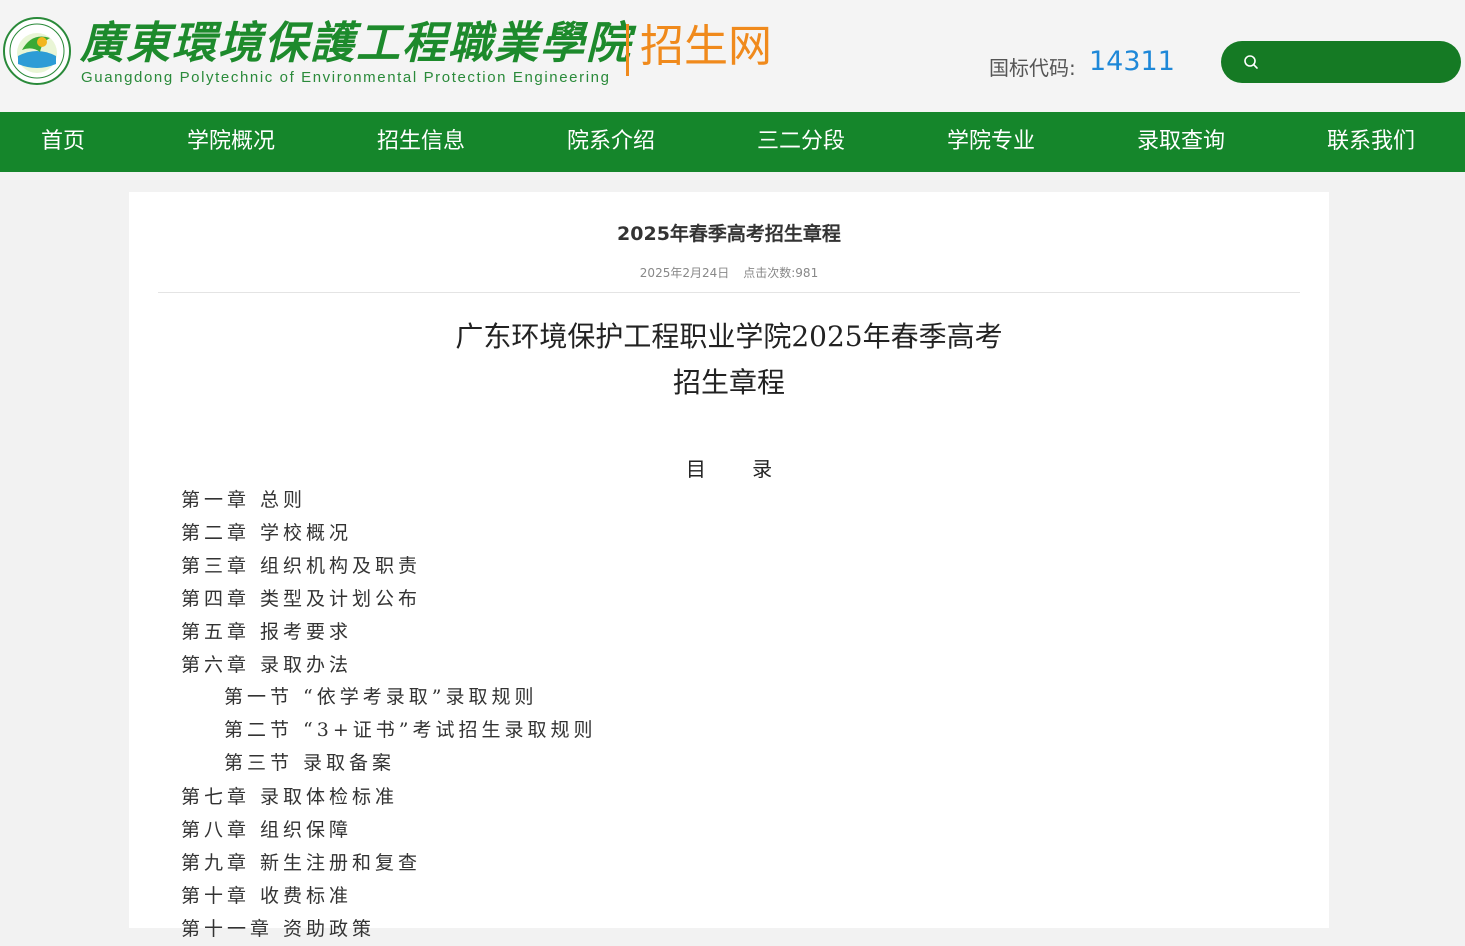  I want to click on national-code-value: 14311, so click(1132, 61).